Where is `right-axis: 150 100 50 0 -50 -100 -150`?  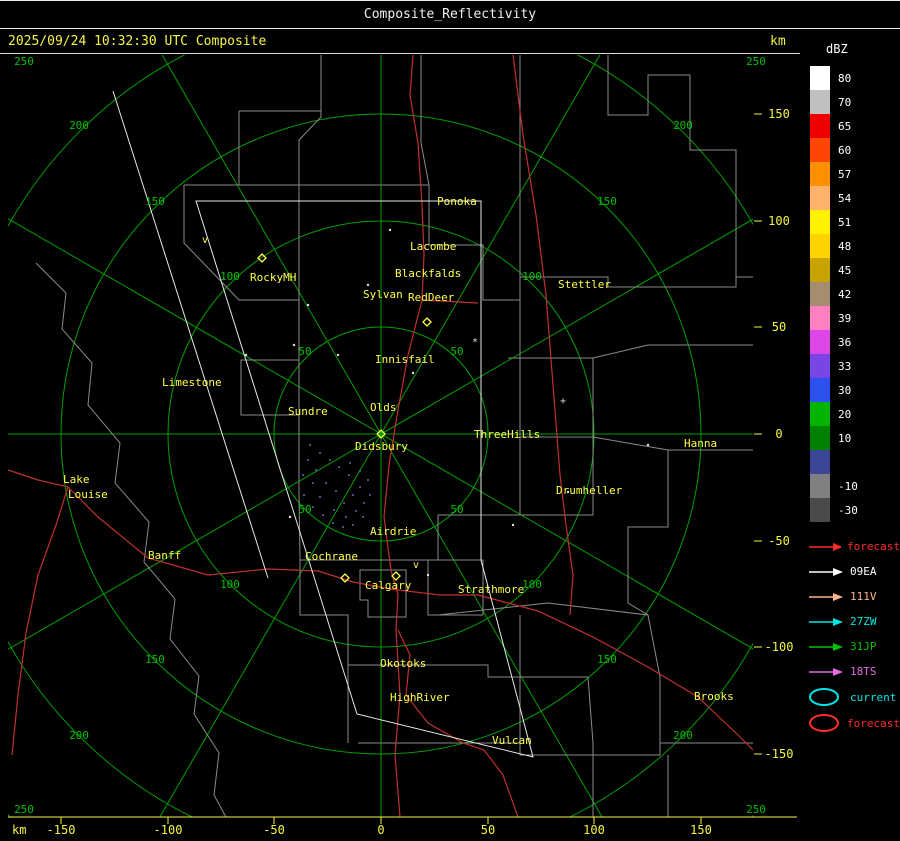 right-axis: 150 100 50 0 -50 -100 -150 is located at coordinates (773, 434).